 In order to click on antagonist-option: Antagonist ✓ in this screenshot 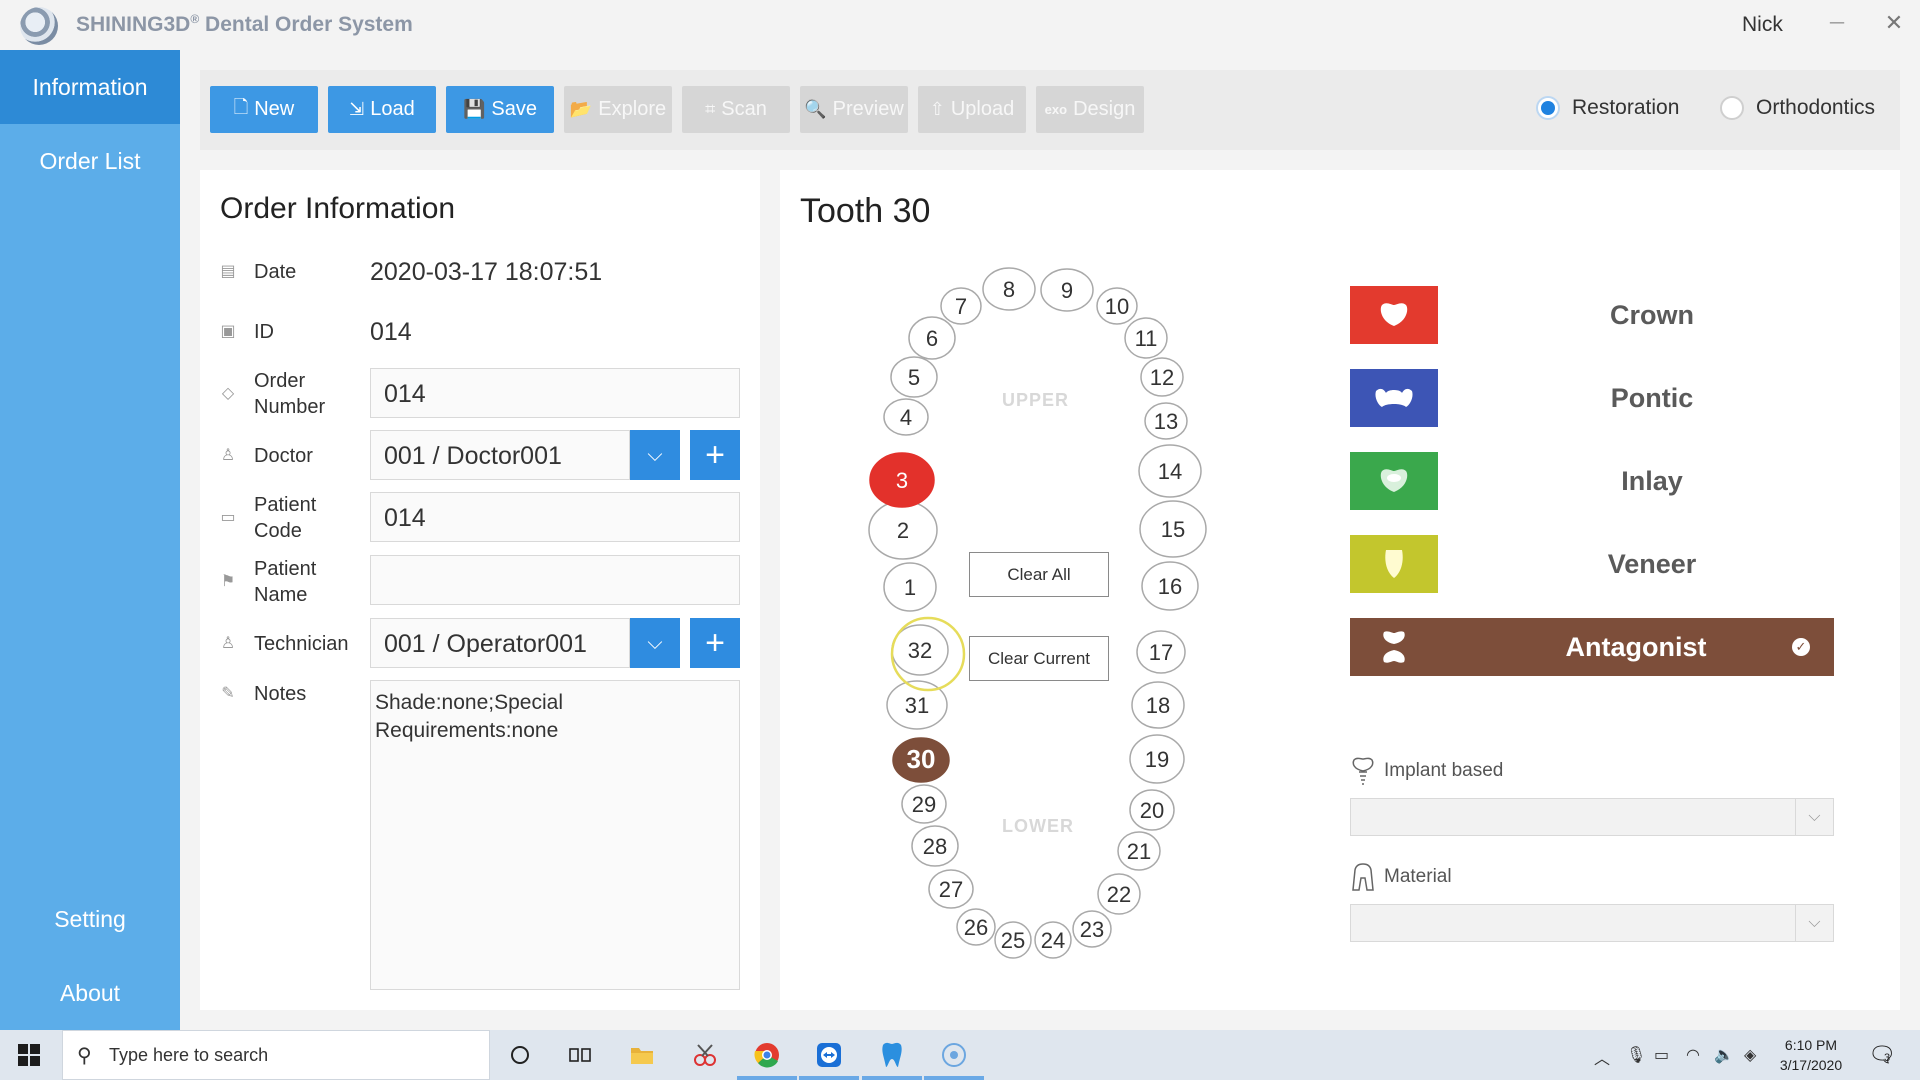, I will do `click(1592, 647)`.